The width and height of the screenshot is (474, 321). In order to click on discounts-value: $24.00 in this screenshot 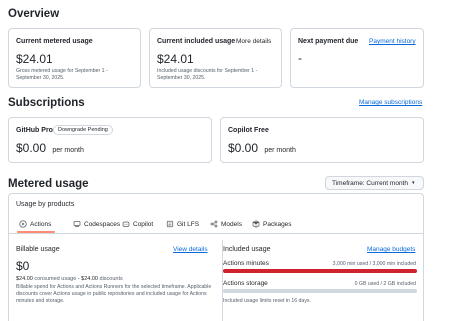, I will do `click(89, 279)`.